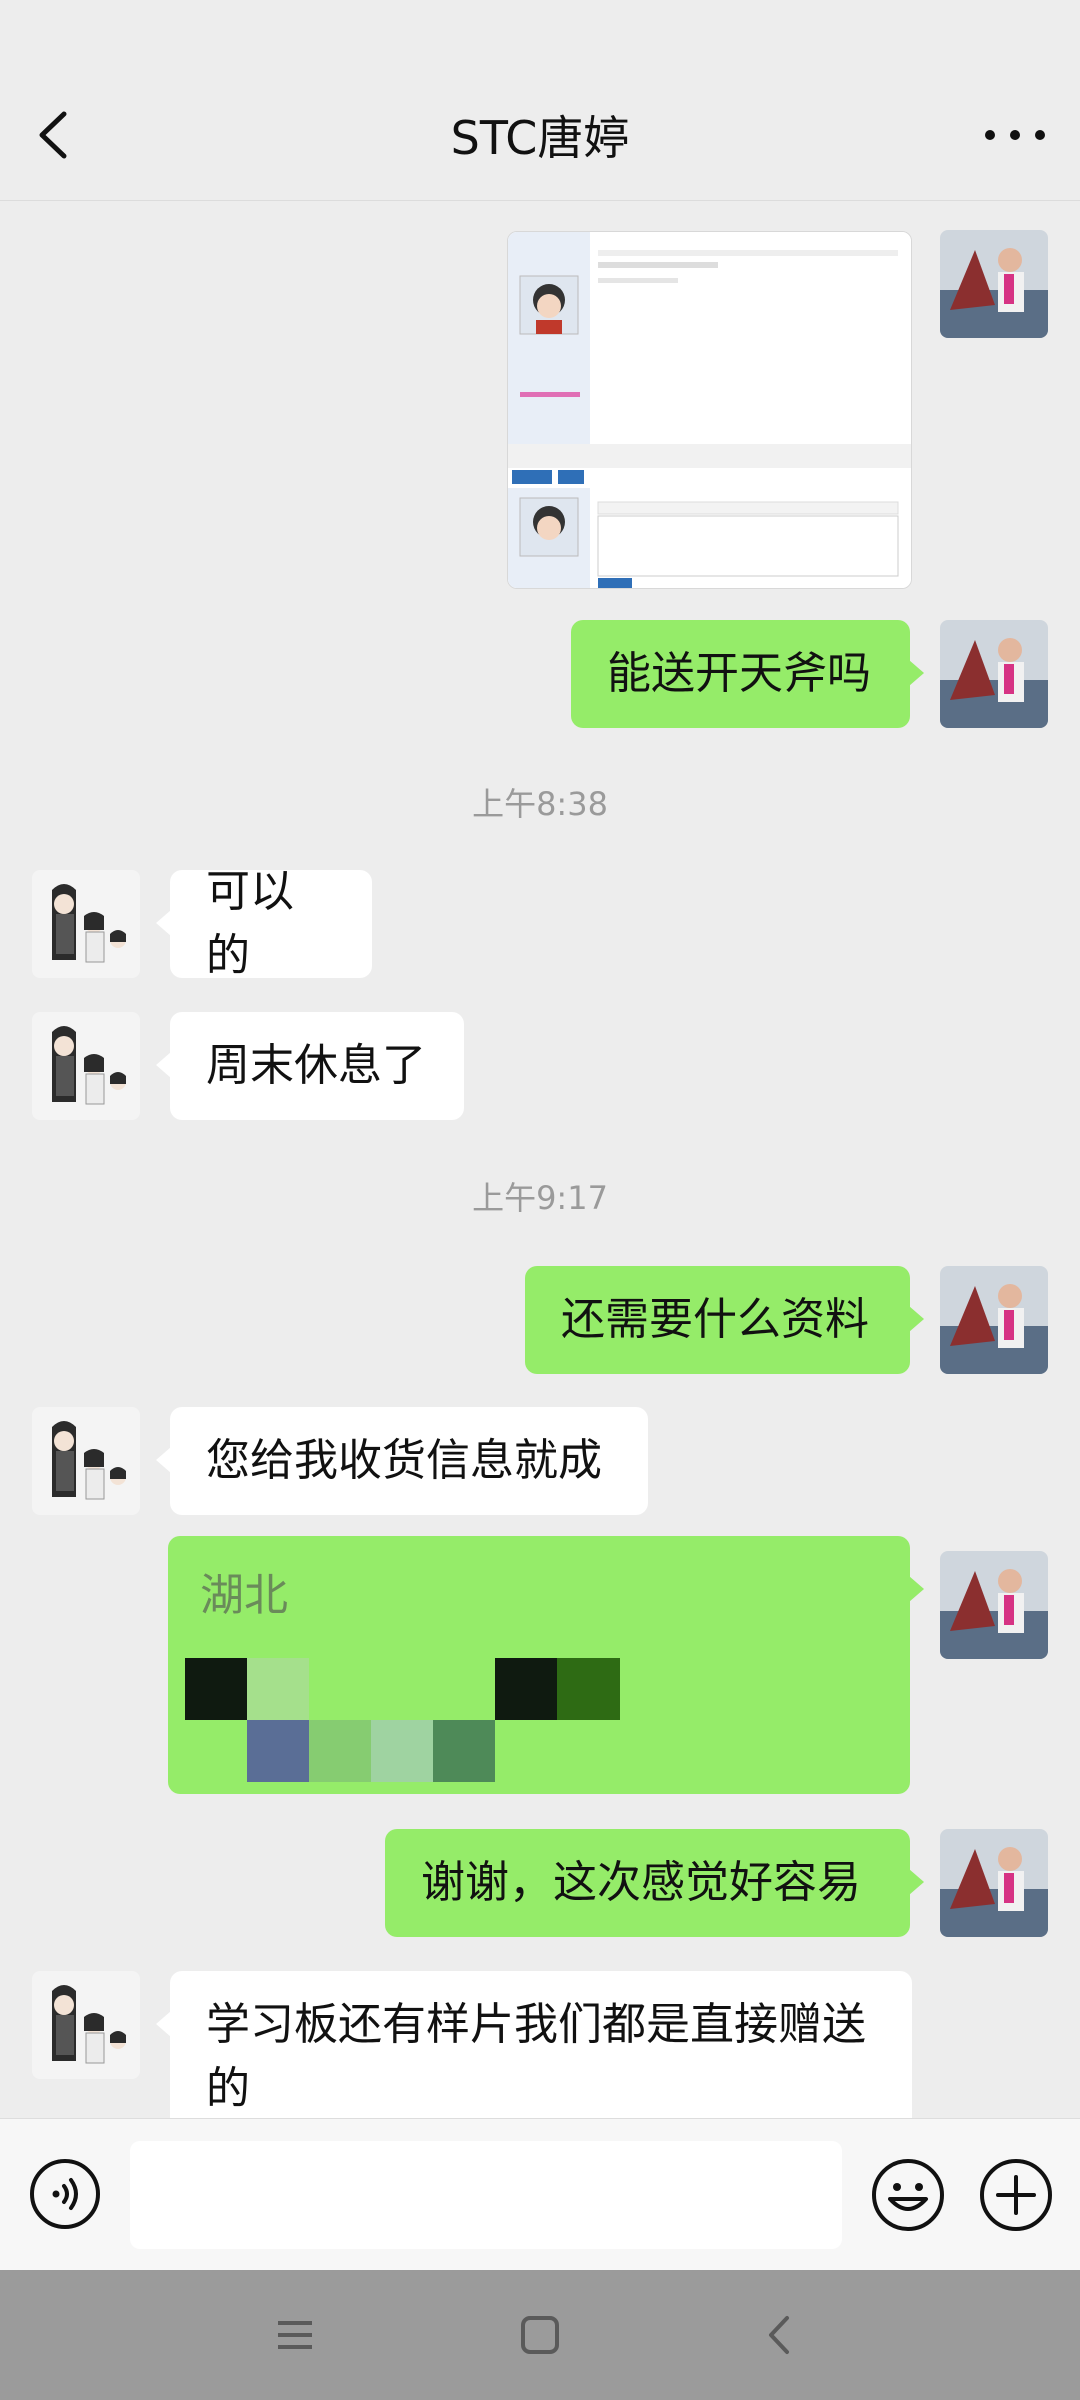 This screenshot has width=1080, height=2400. I want to click on message-text: 谢谢，这次感觉好容易, so click(641, 1882).